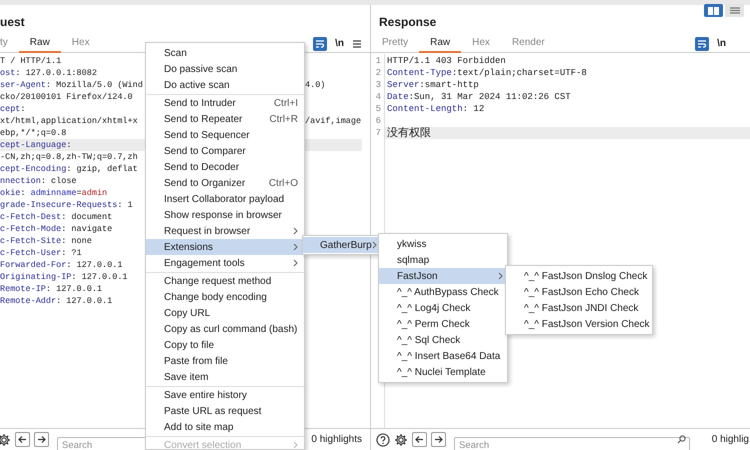 This screenshot has height=450, width=750. I want to click on menu-item: Send to Repeater Ctrl+R, so click(225, 119).